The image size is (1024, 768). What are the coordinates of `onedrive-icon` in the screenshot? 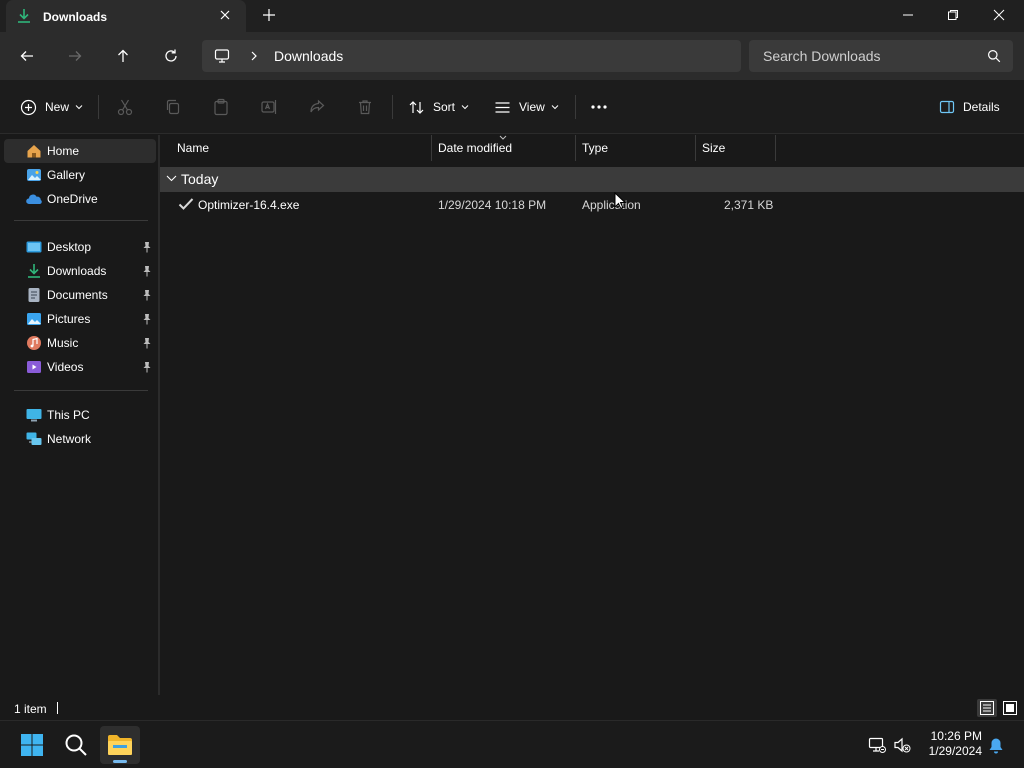 It's located at (34, 199).